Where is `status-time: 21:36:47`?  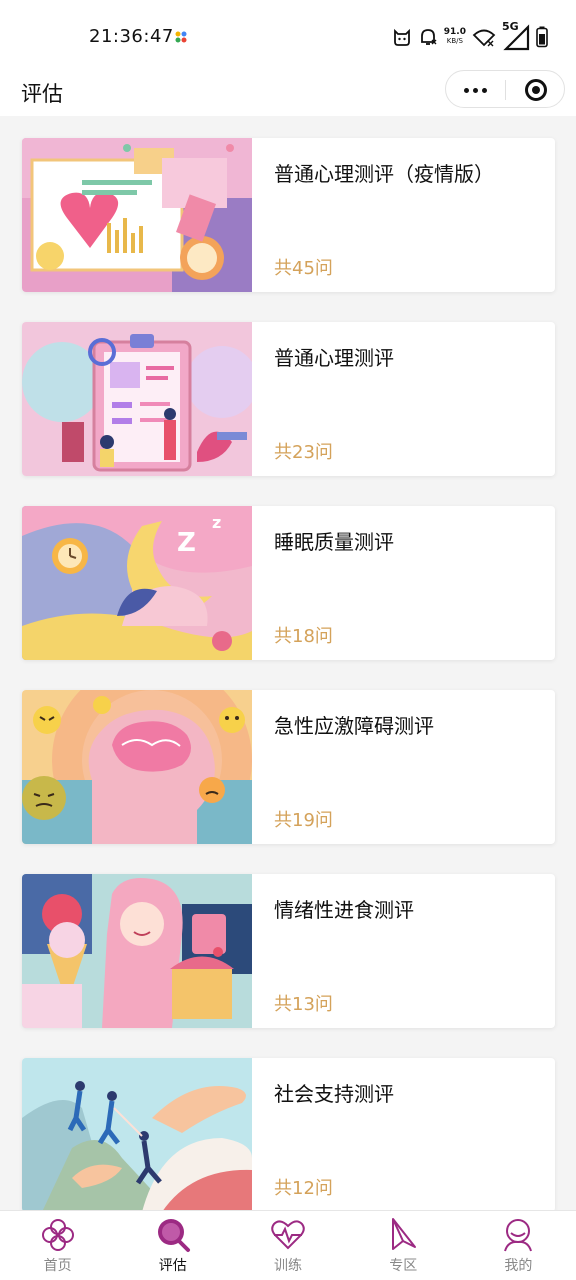 status-time: 21:36:47 is located at coordinates (131, 36).